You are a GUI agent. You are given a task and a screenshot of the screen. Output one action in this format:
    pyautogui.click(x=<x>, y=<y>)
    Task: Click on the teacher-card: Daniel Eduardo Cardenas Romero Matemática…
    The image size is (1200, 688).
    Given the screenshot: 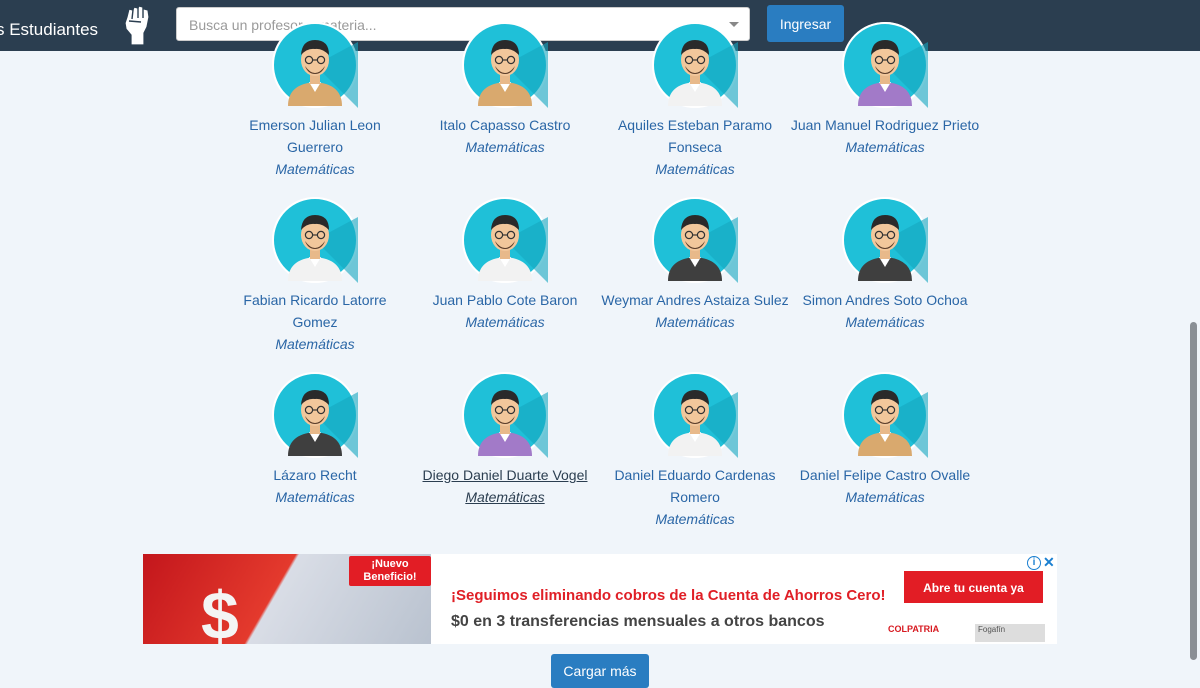 What is the action you would take?
    pyautogui.click(x=695, y=270)
    